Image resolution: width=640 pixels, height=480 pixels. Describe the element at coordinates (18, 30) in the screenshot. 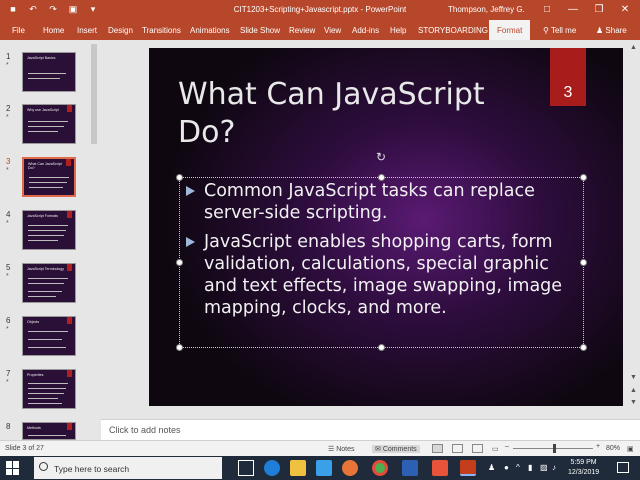

I see `tab-file: File` at that location.